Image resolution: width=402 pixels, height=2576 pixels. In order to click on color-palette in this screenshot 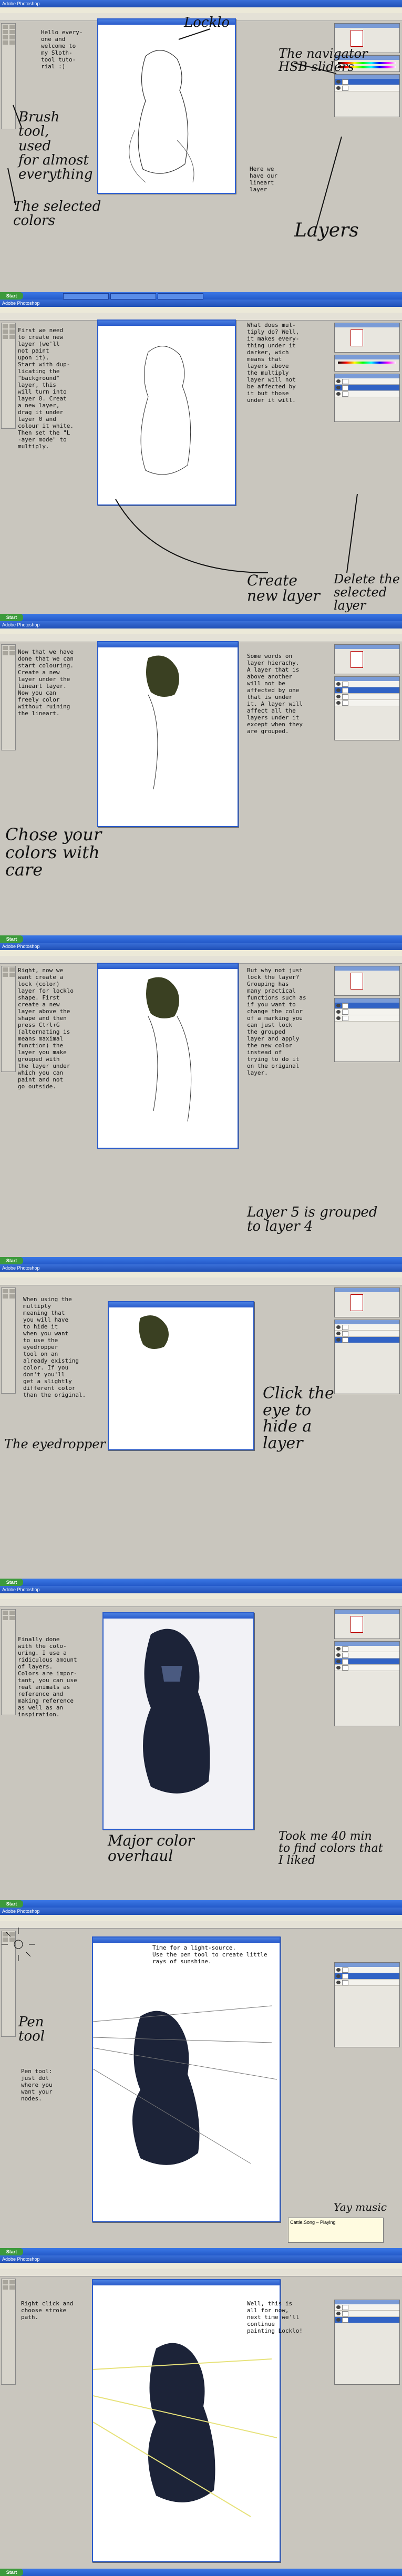, I will do `click(367, 363)`.